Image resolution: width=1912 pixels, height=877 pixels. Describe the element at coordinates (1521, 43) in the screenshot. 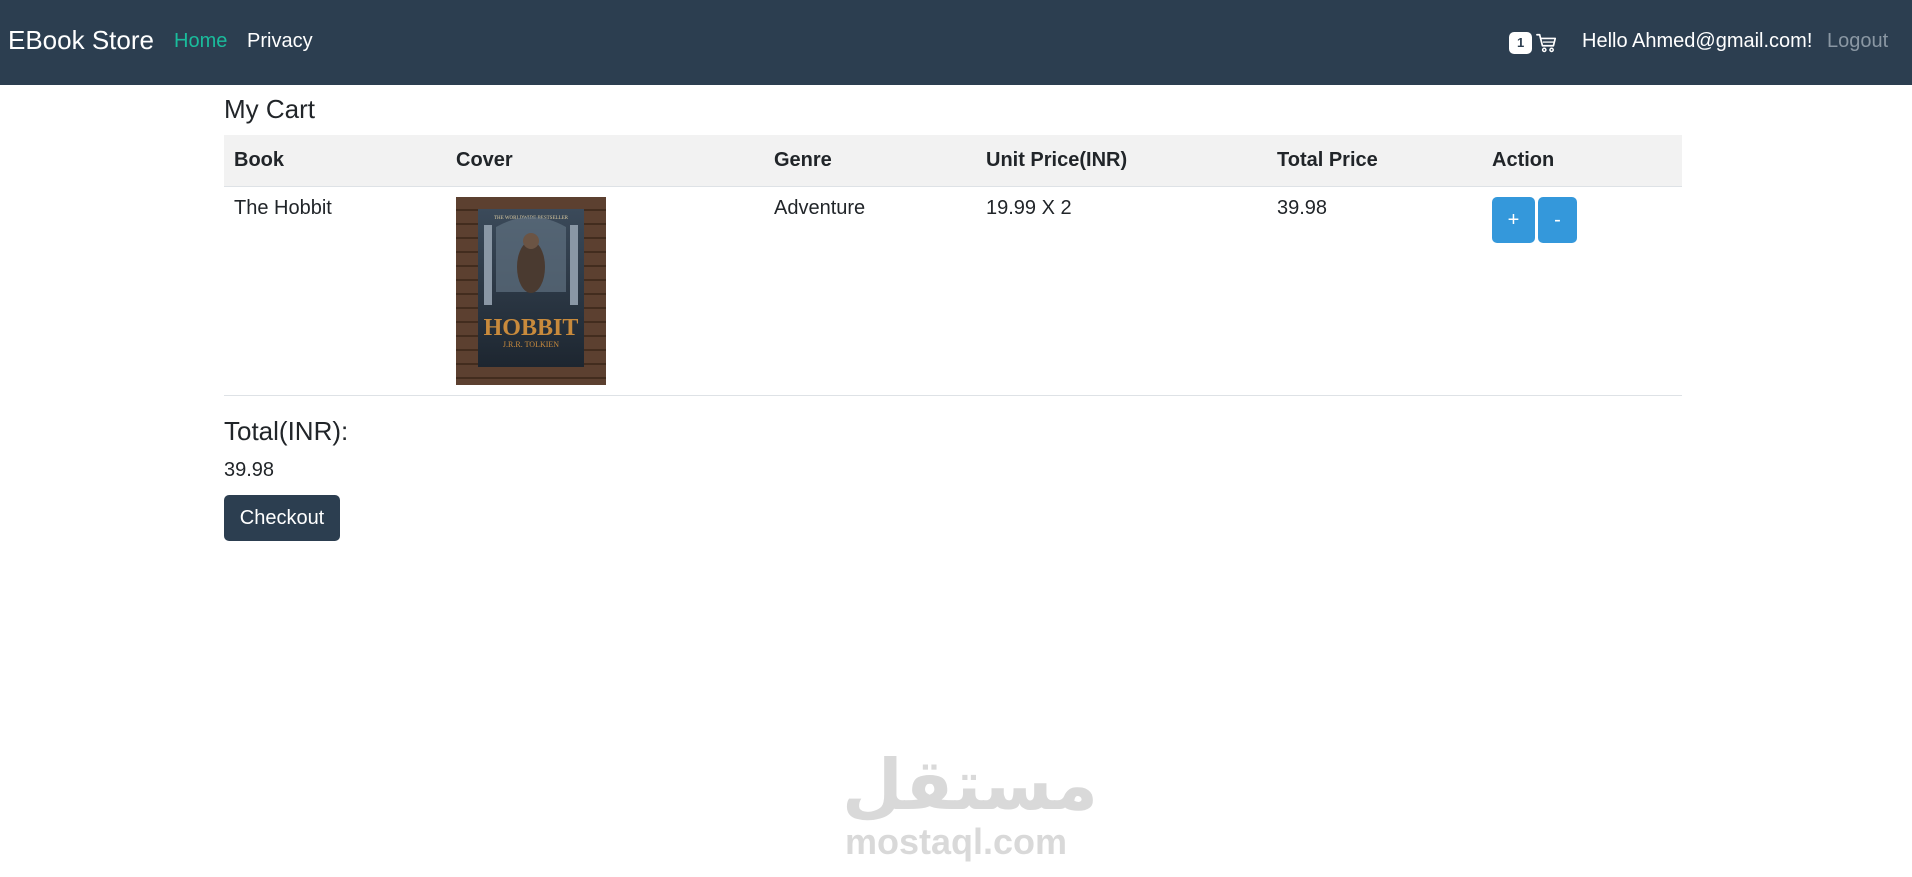

I see `cart-count-badge: 1` at that location.